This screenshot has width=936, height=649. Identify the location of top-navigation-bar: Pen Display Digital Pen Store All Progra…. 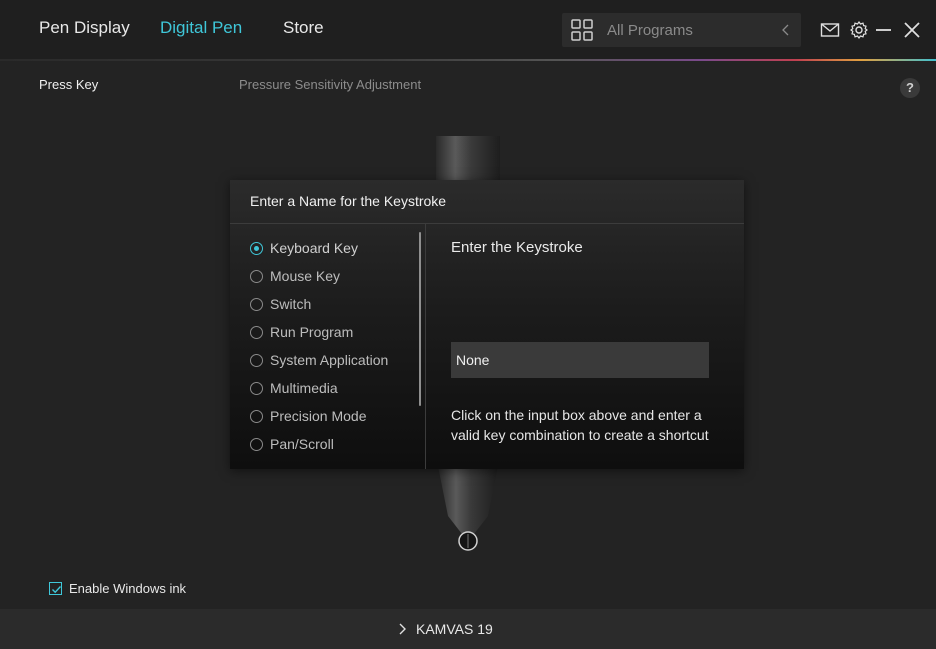
(468, 30).